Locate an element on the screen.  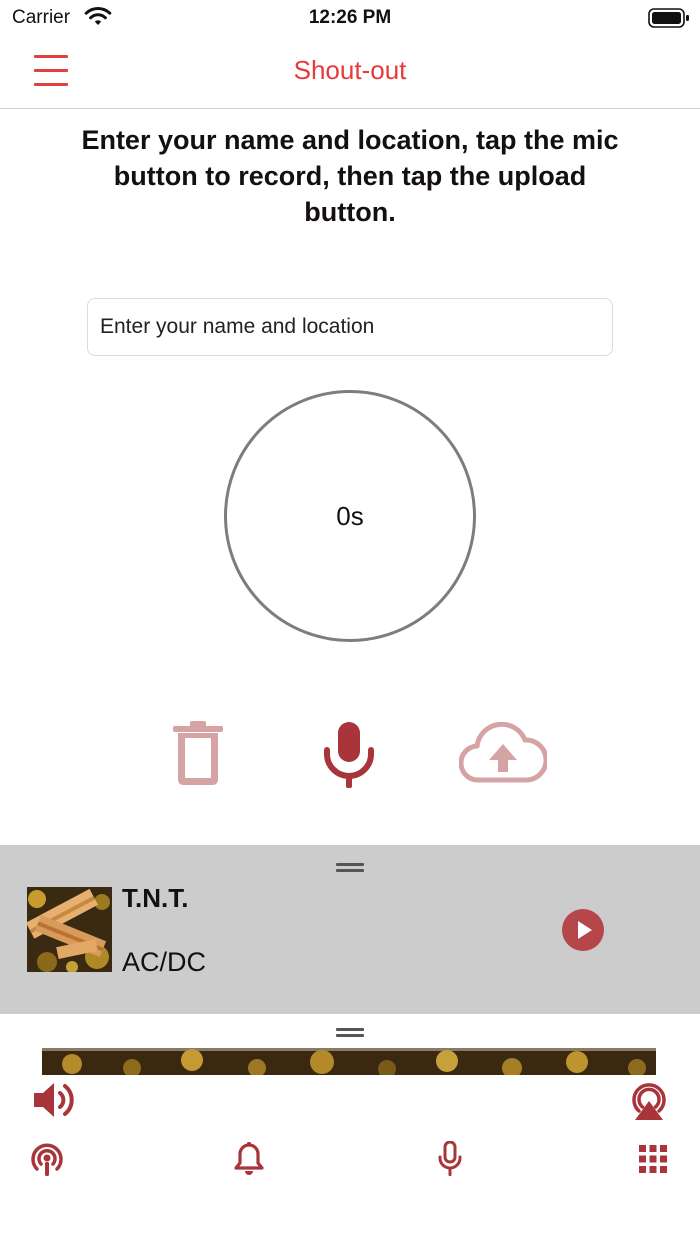
microphone-tab-icon is located at coordinates (450, 1159).